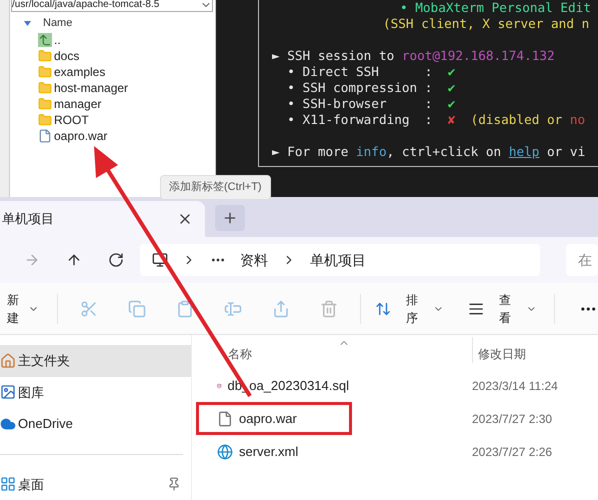 Image resolution: width=598 pixels, height=500 pixels. What do you see at coordinates (524, 151) in the screenshot?
I see `help-link: help` at bounding box center [524, 151].